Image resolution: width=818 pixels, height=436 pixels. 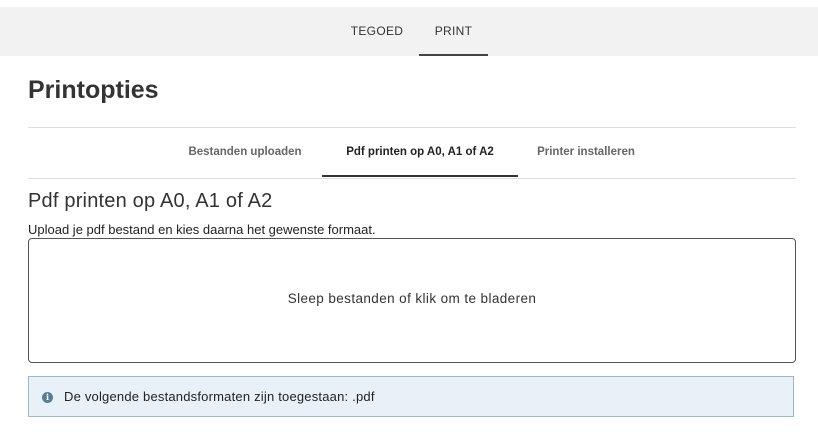 I want to click on info-icon: i, so click(x=47, y=397).